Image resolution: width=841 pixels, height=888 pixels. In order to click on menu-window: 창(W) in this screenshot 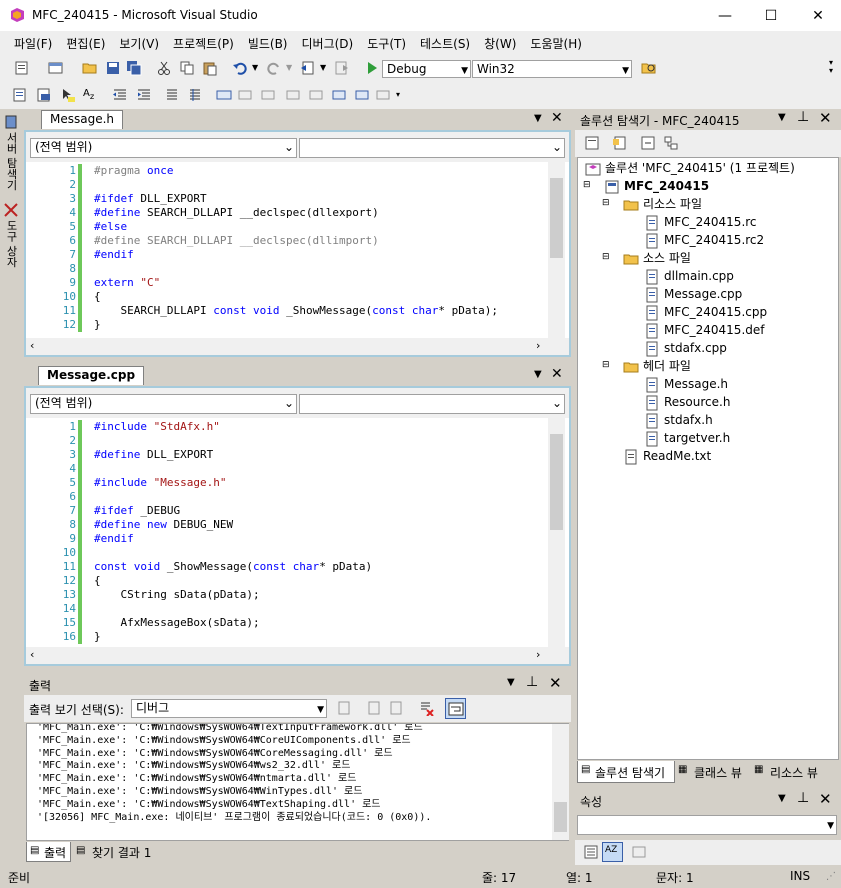, I will do `click(500, 43)`.